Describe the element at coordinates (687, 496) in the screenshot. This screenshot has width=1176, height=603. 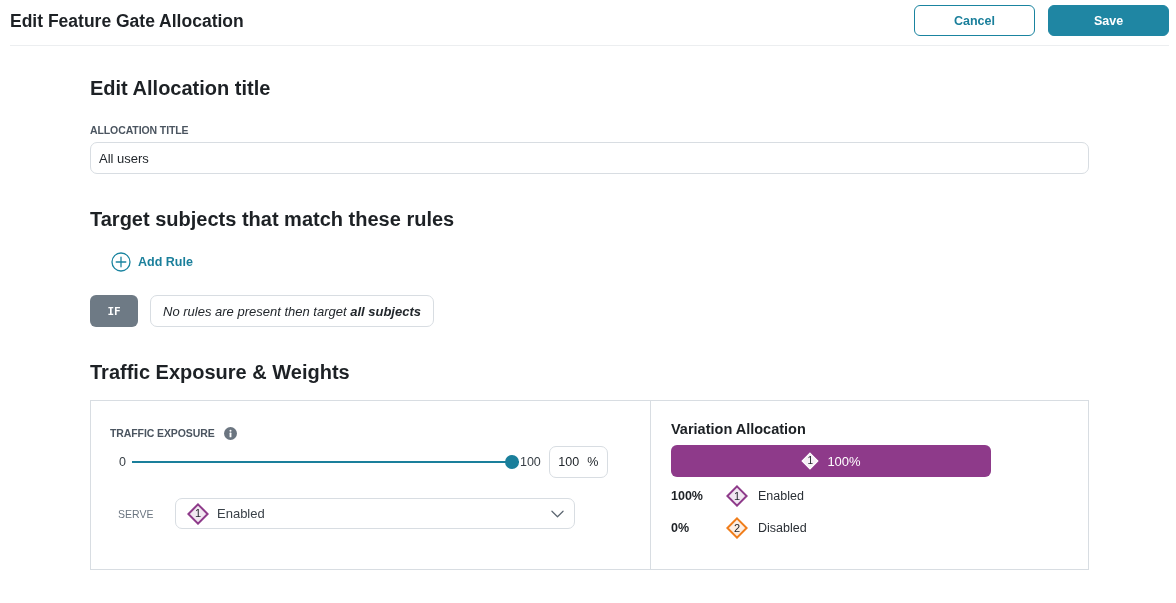
I see `variation-share: 100%` at that location.